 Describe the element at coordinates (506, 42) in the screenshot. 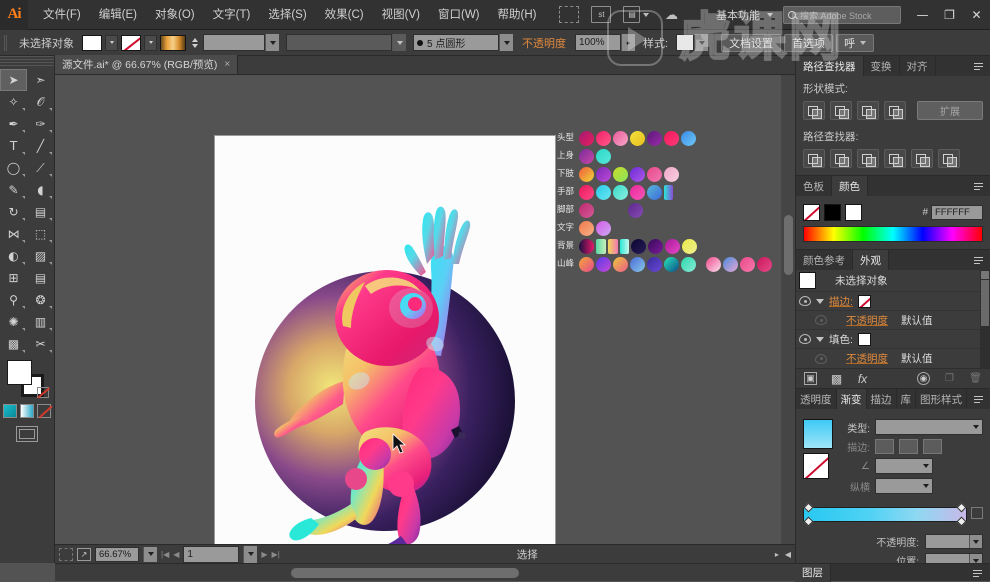

I see `brush-caret-icon` at that location.